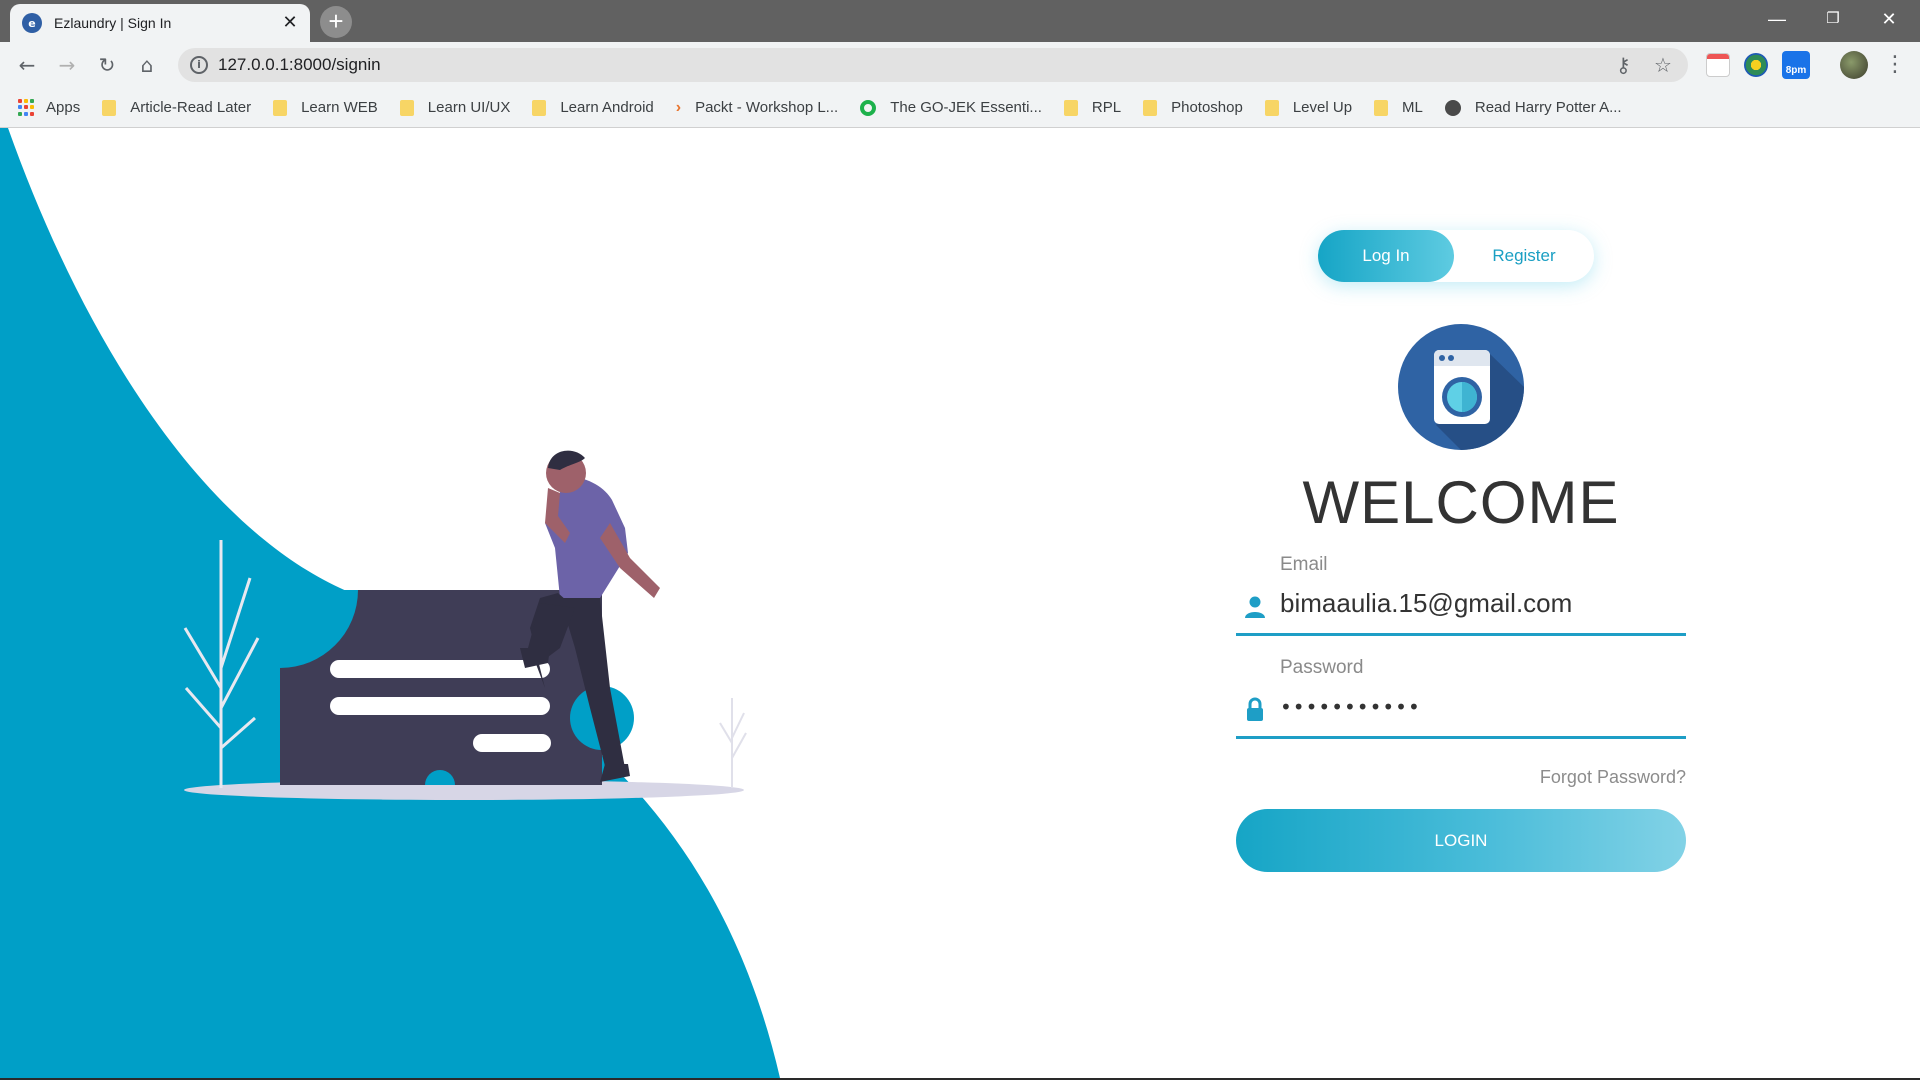  Describe the element at coordinates (1461, 698) in the screenshot. I see `password-field: Password •••••••••••` at that location.